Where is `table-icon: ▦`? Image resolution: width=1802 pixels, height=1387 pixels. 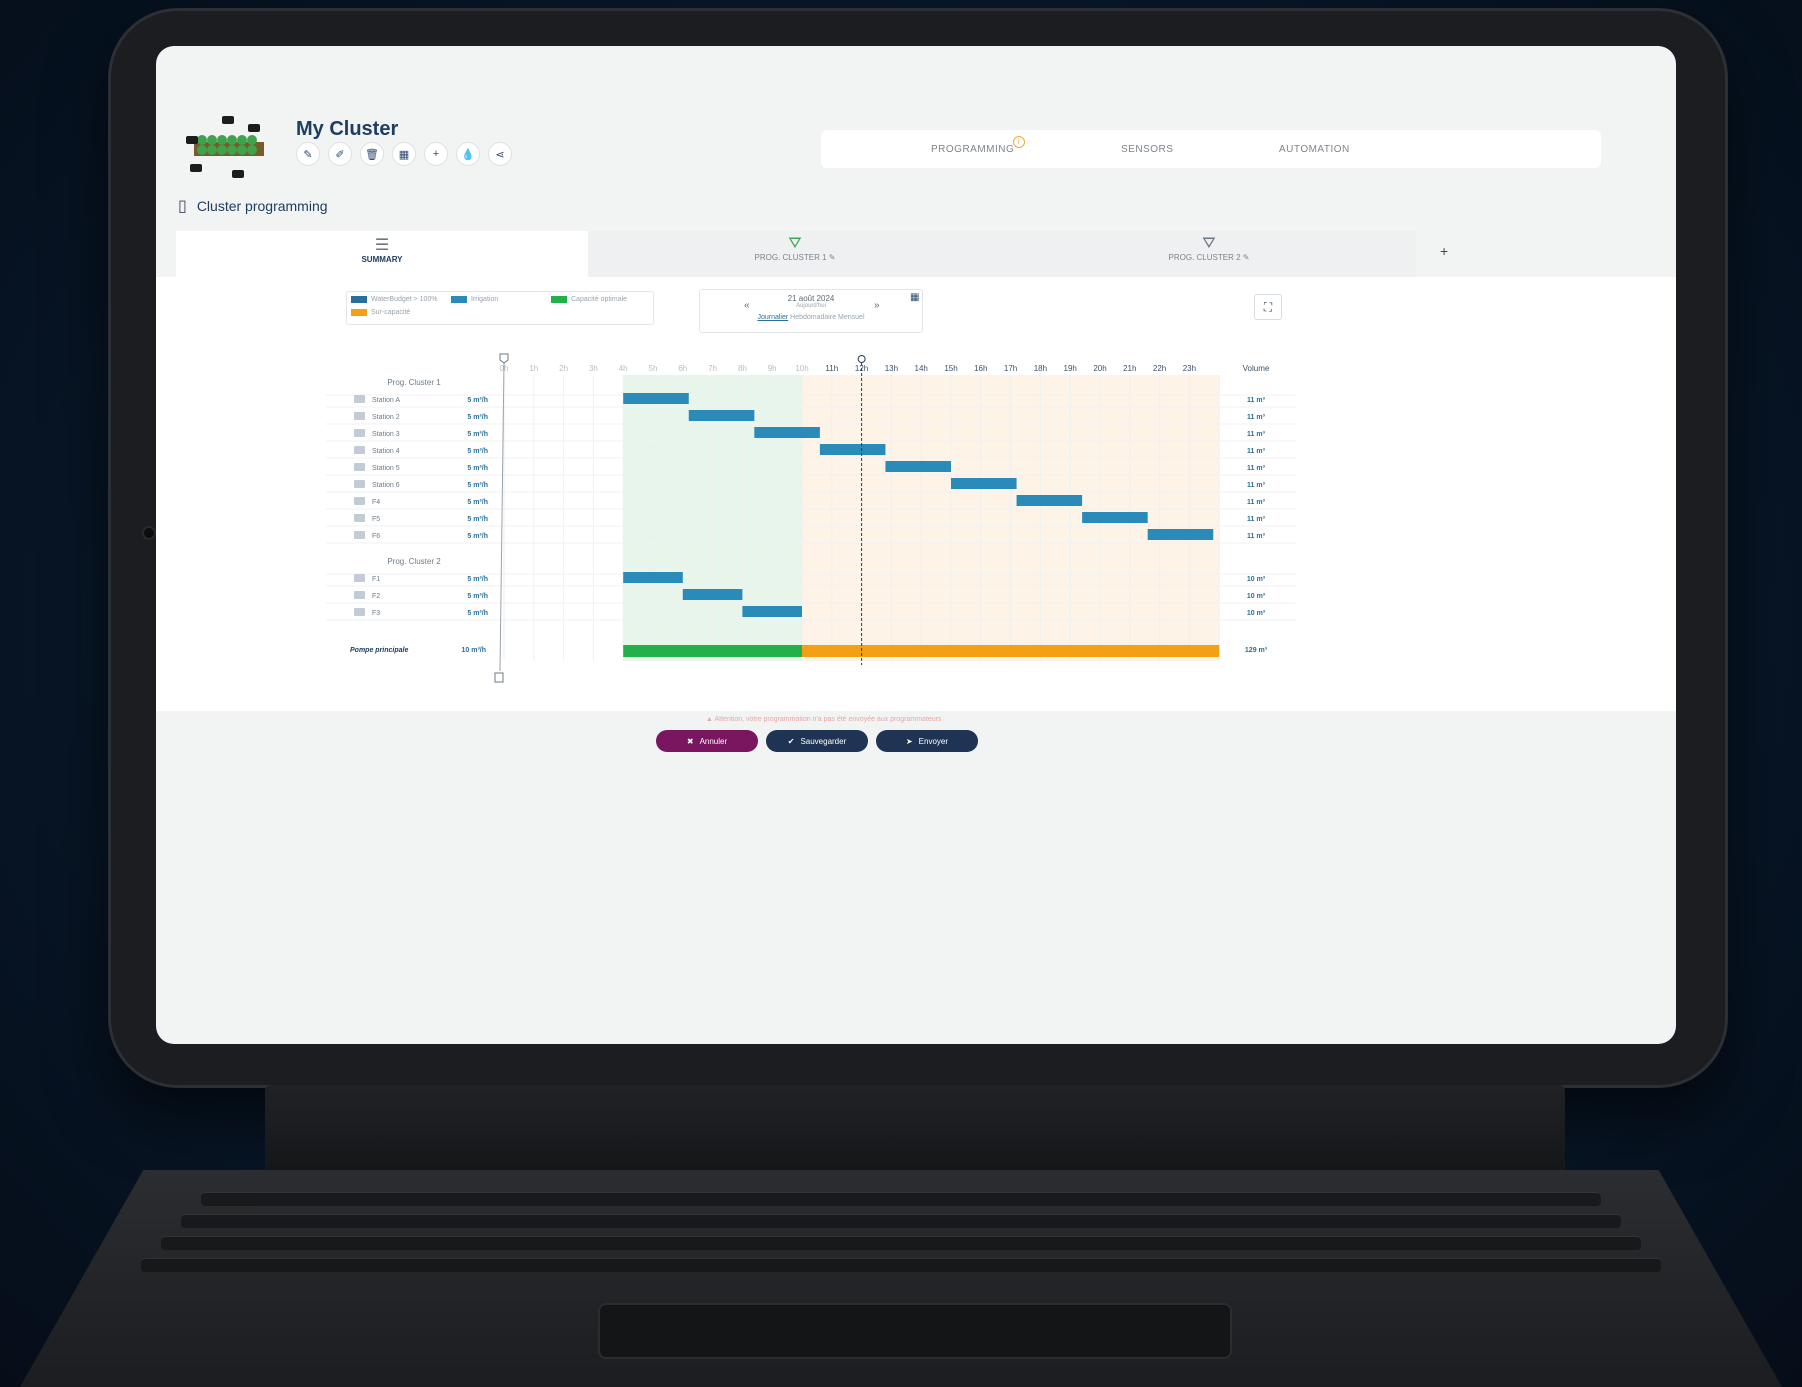
table-icon: ▦ is located at coordinates (404, 154).